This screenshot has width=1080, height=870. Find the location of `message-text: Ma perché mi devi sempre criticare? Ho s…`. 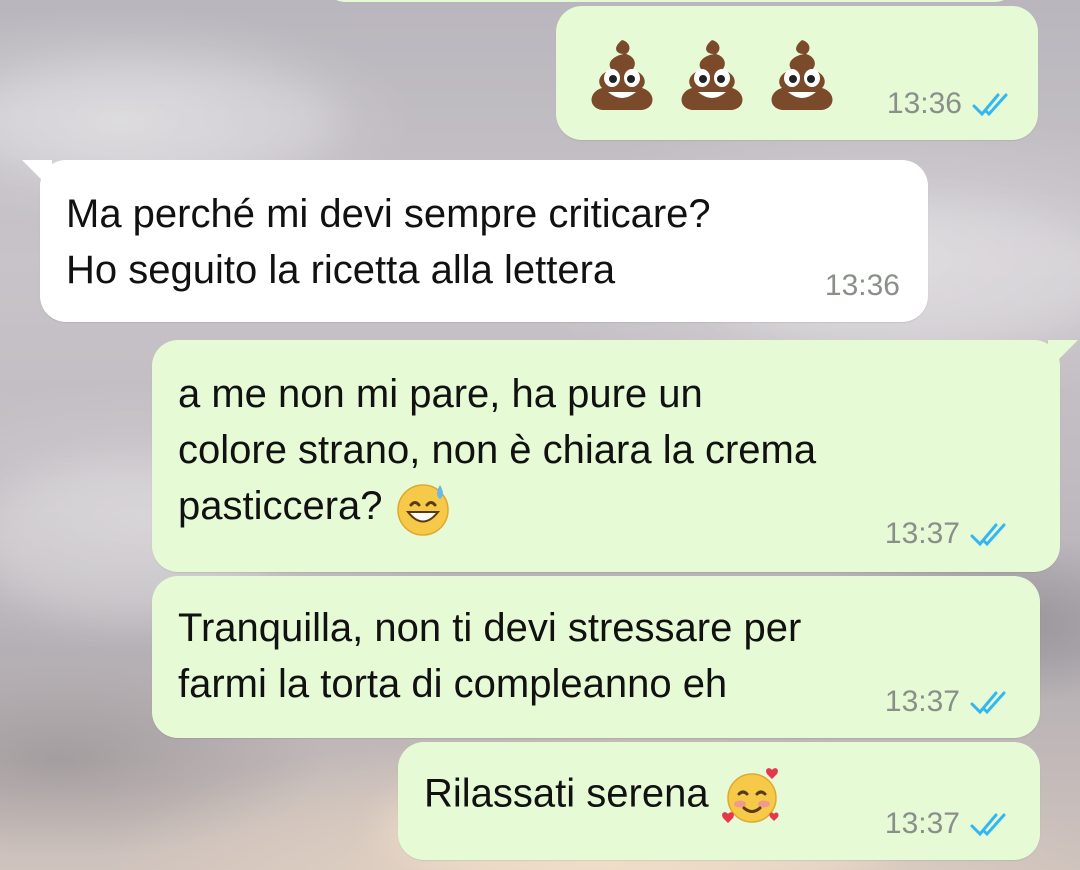

message-text: Ma perché mi devi sempre criticare? Ho s… is located at coordinates (388, 242).